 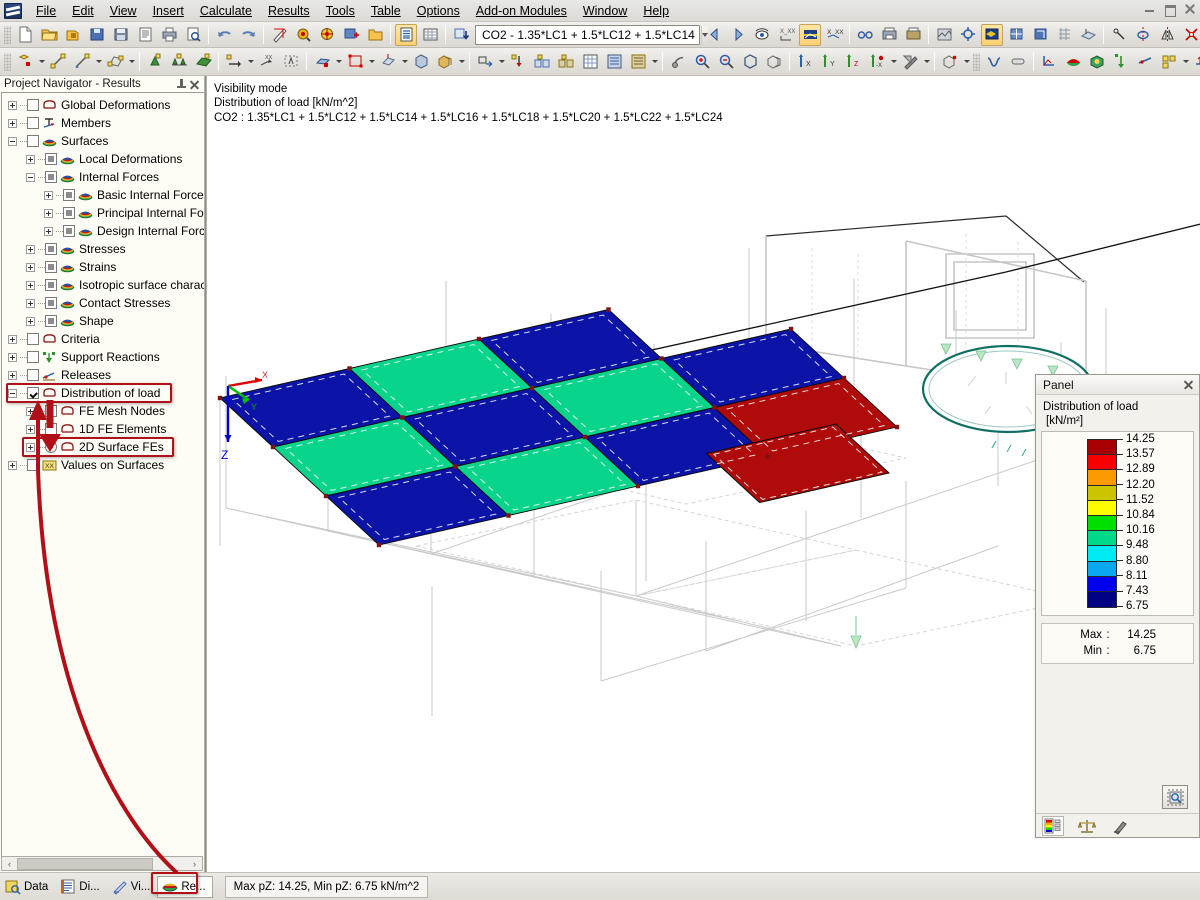 I want to click on show-tables-icon, so click(x=406, y=34).